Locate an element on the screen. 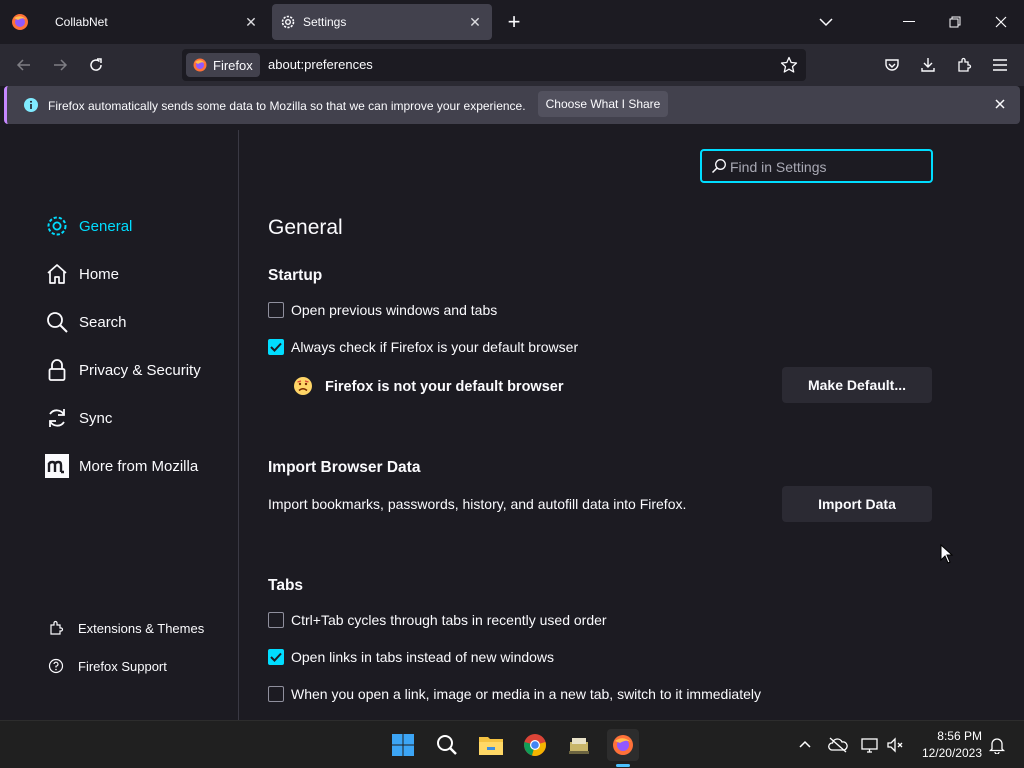 The width and height of the screenshot is (1024, 768). sidebar-link-extensions-themes: Extensions & Themes is located at coordinates (125, 628).